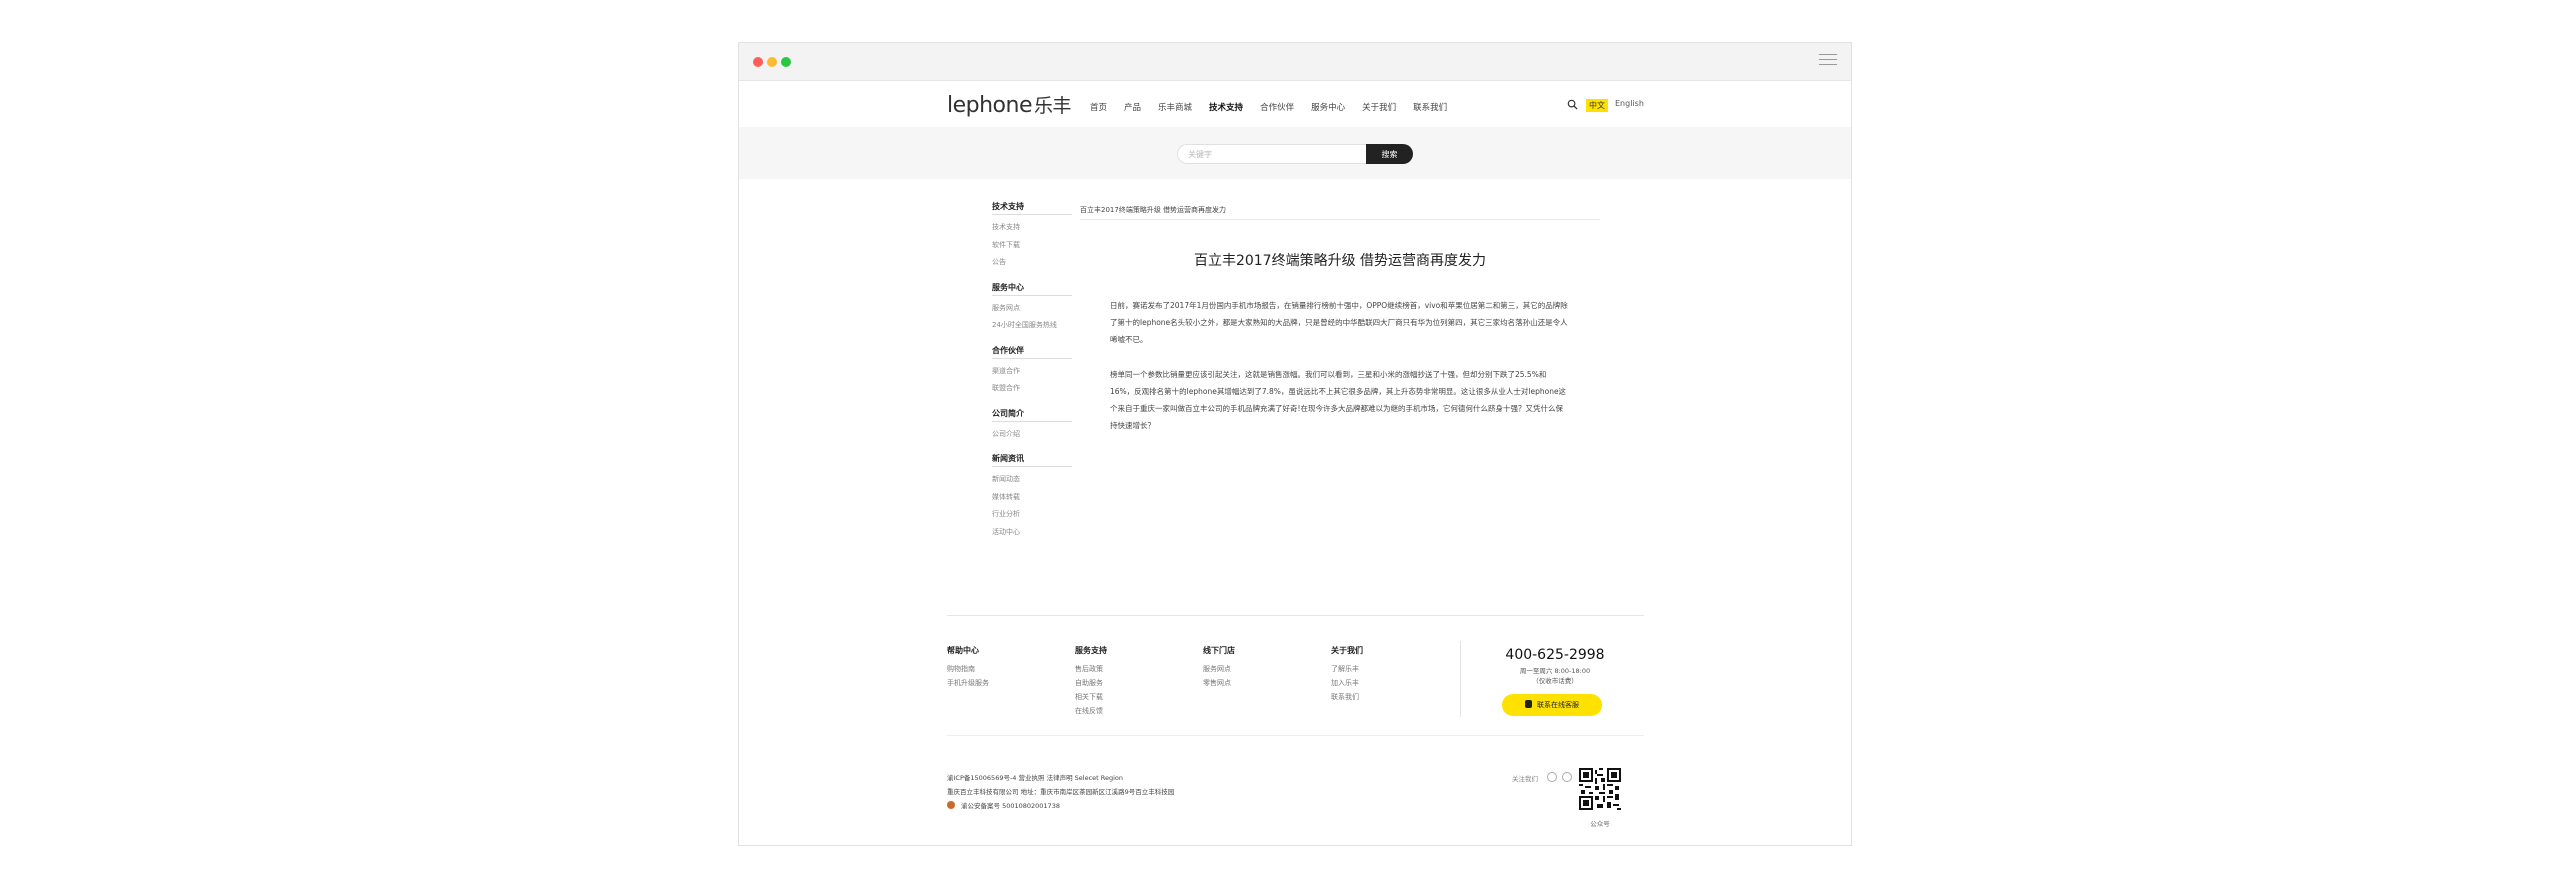 The image size is (2560, 893). I want to click on search-button: 搜索, so click(1389, 154).